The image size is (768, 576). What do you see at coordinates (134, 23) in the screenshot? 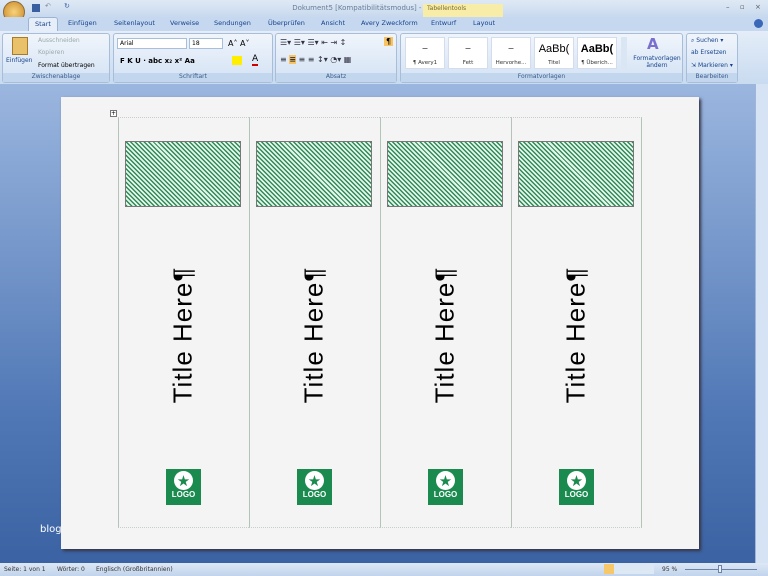
I see `tab-seitenlayout: Seitenlayout` at bounding box center [134, 23].